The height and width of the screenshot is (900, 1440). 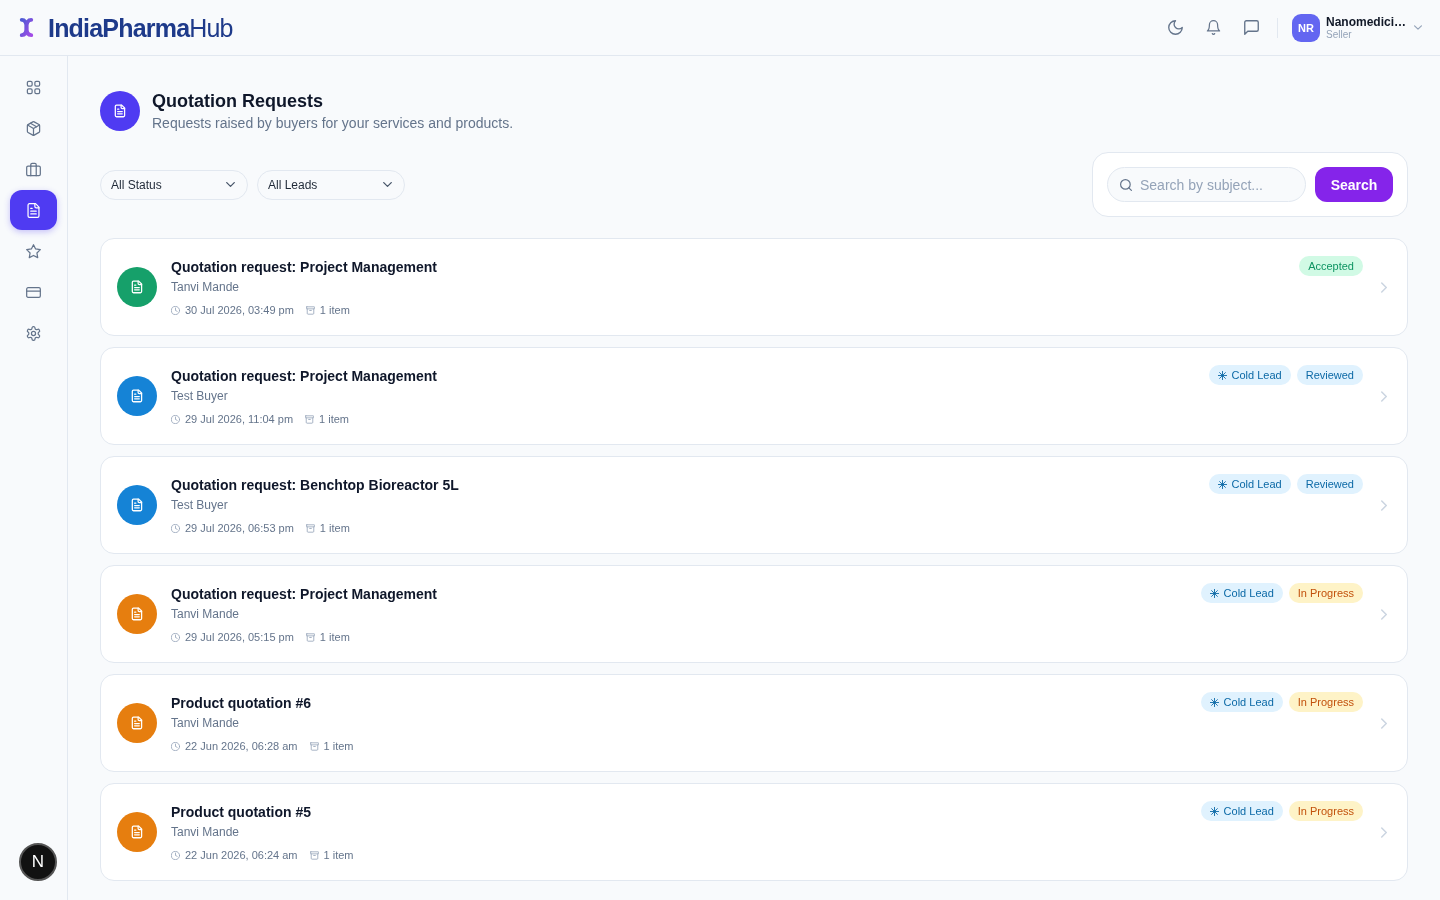 I want to click on search-button: Search, so click(x=1354, y=184).